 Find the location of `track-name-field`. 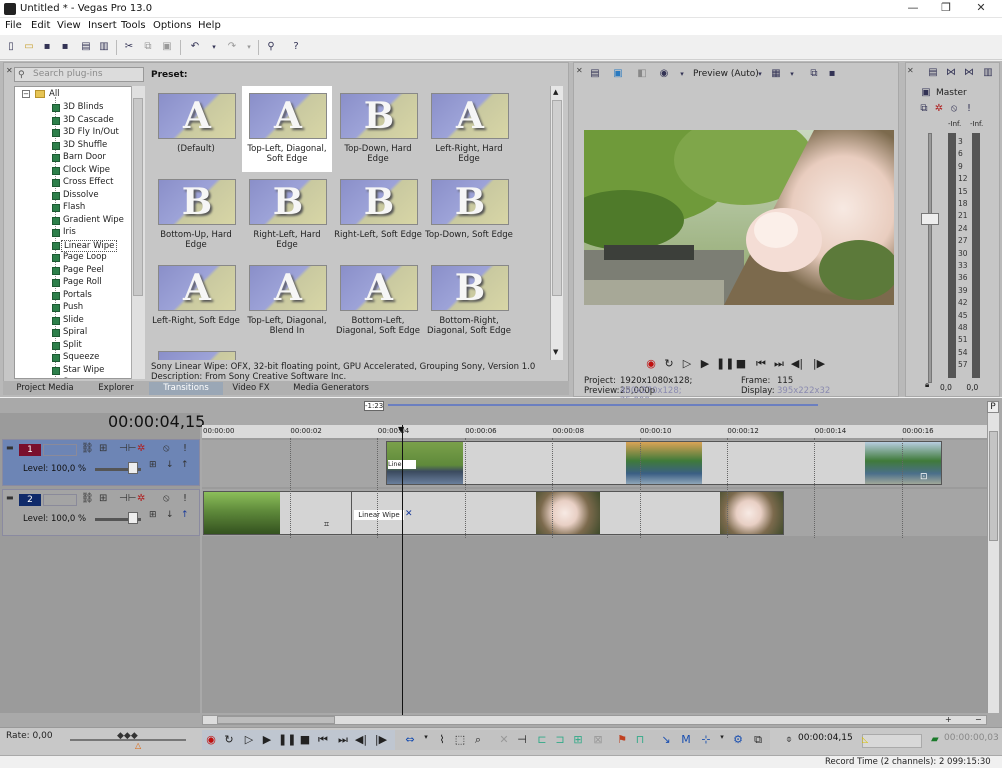

track-name-field is located at coordinates (60, 500).